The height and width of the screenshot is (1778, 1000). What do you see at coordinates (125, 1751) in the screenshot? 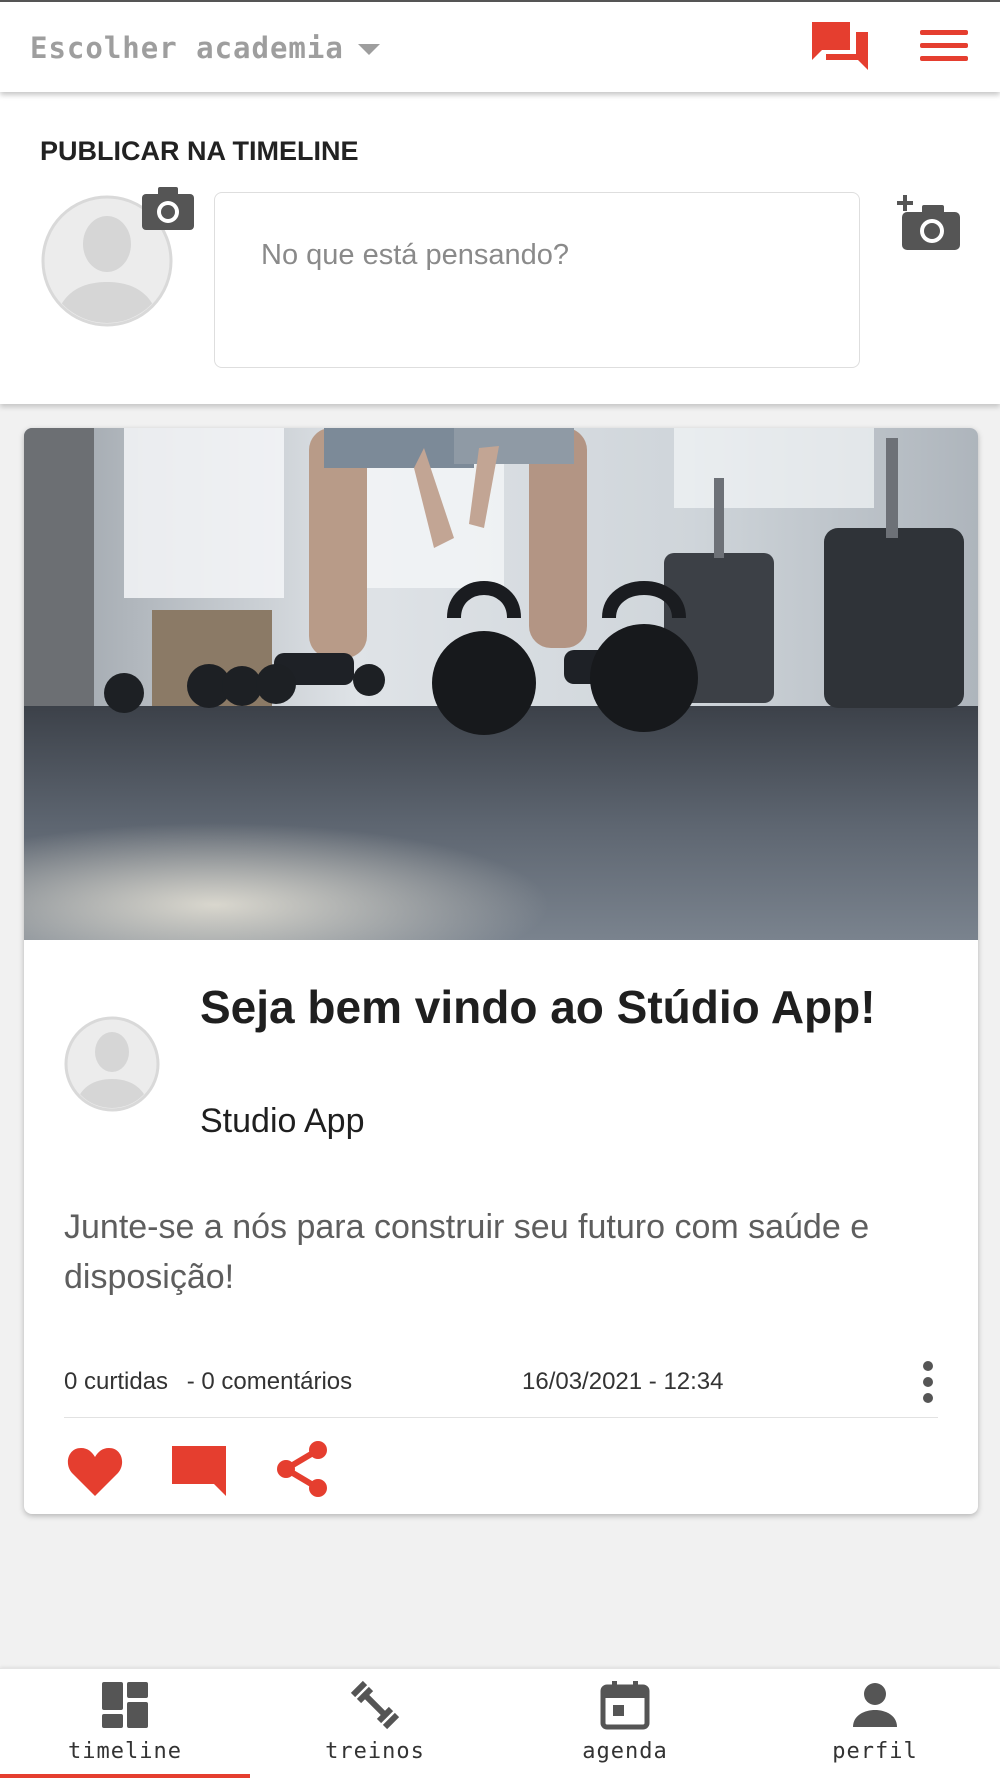
I see `nav-label: timeline` at bounding box center [125, 1751].